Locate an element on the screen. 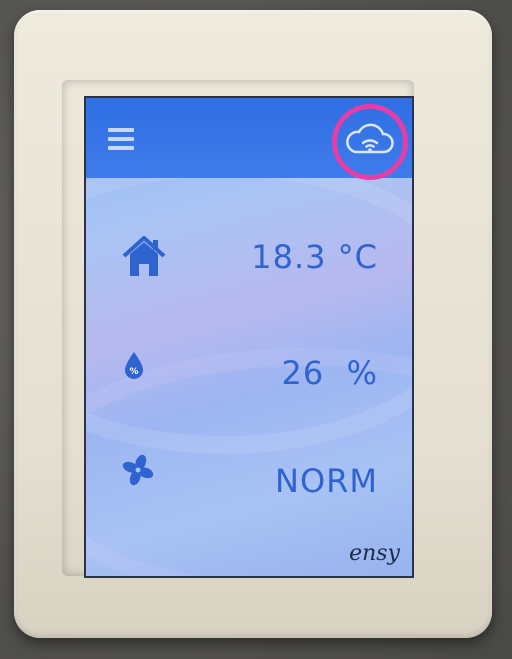 The width and height of the screenshot is (512, 659). menu-button is located at coordinates (121, 140).